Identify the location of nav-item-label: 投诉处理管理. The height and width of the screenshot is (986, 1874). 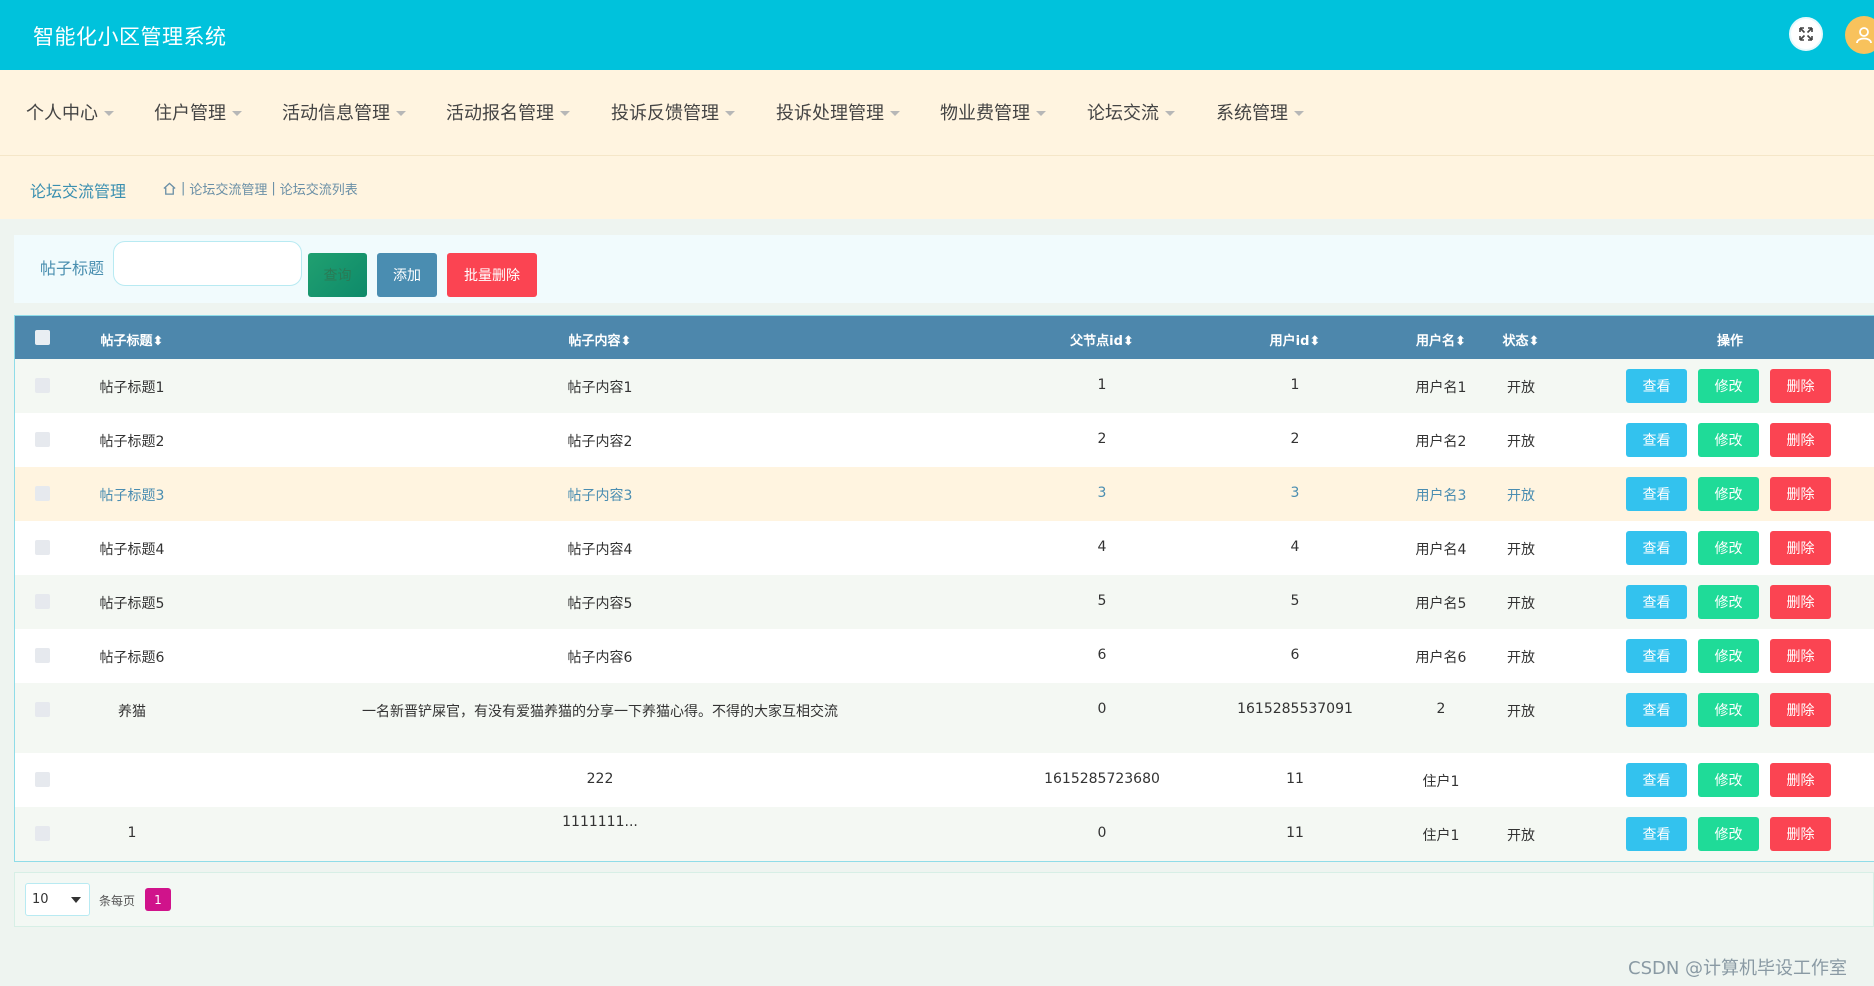
(830, 113).